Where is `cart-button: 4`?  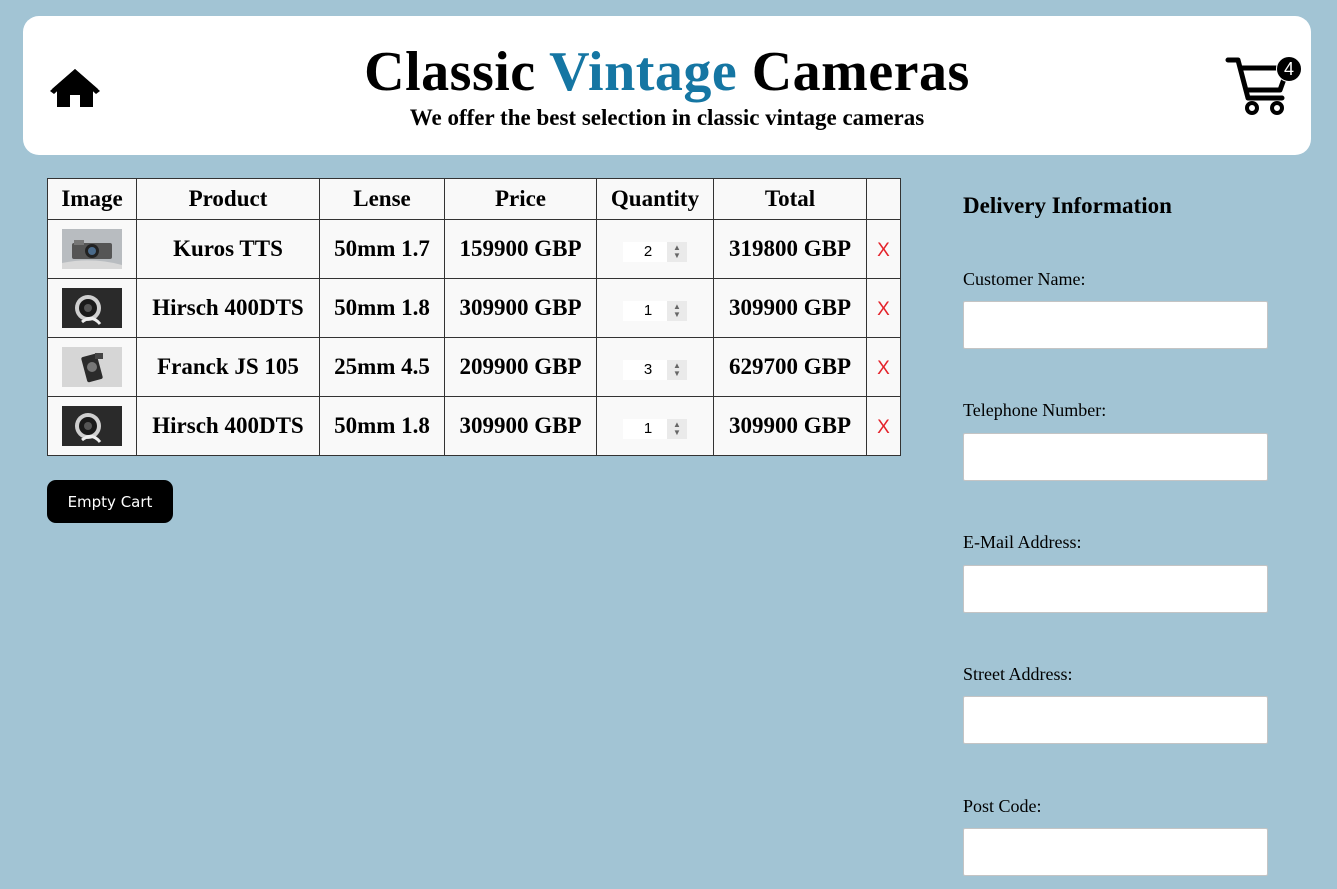
cart-button: 4 is located at coordinates (1263, 86).